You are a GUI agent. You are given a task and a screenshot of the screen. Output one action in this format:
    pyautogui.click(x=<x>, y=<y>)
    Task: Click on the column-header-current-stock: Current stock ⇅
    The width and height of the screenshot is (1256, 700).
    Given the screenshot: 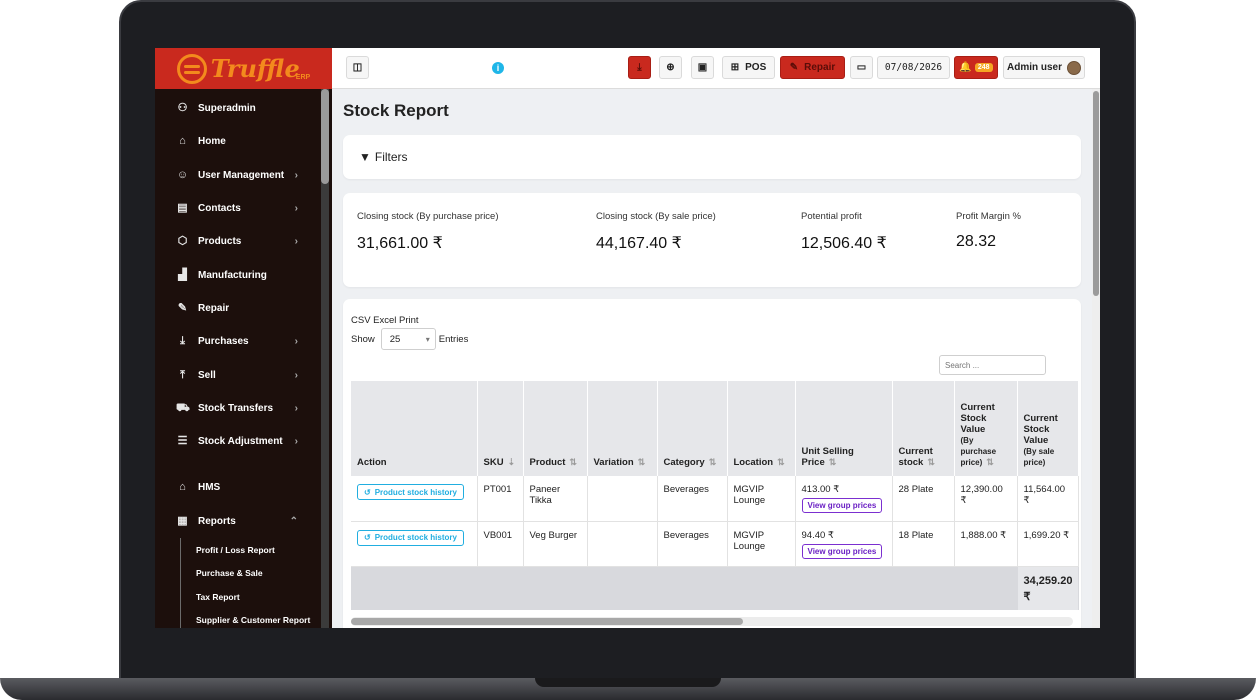 What is the action you would take?
    pyautogui.click(x=923, y=428)
    